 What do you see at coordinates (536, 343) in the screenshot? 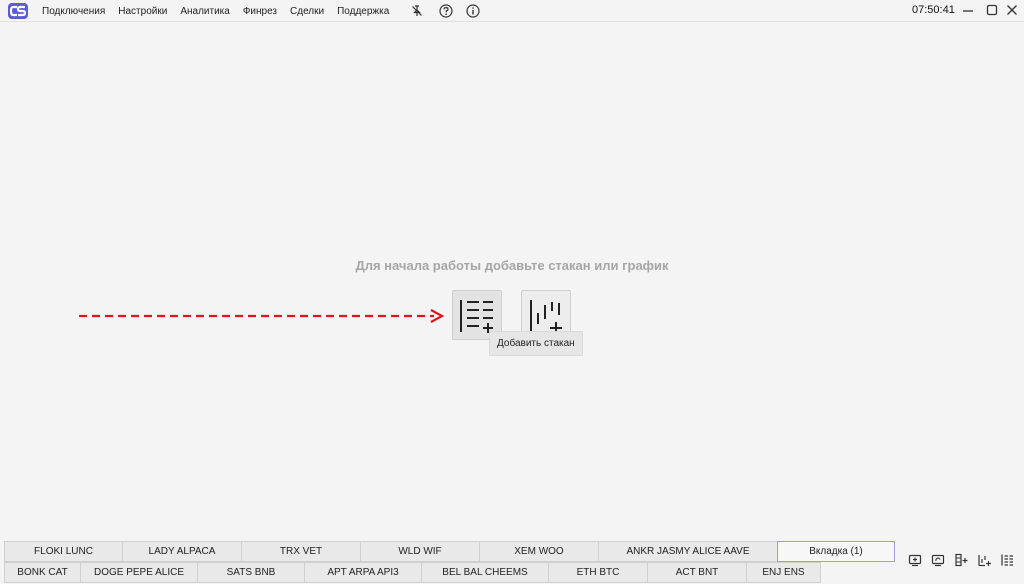
I see `add-order-book-tooltip: Добавить стакан` at bounding box center [536, 343].